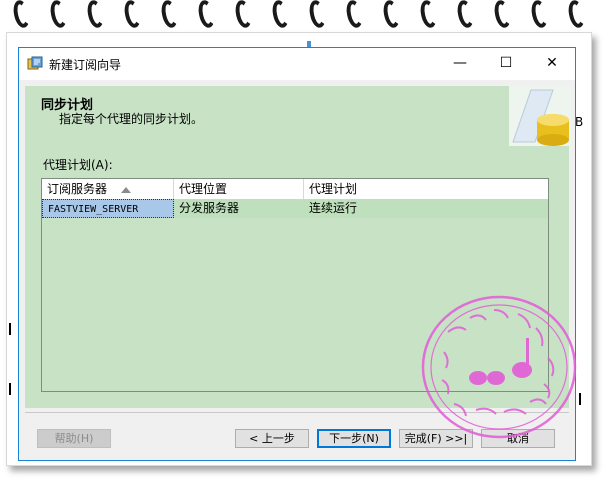  What do you see at coordinates (297, 64) in the screenshot?
I see `title-bar: 新建订阅向导 — ☐ ✕` at bounding box center [297, 64].